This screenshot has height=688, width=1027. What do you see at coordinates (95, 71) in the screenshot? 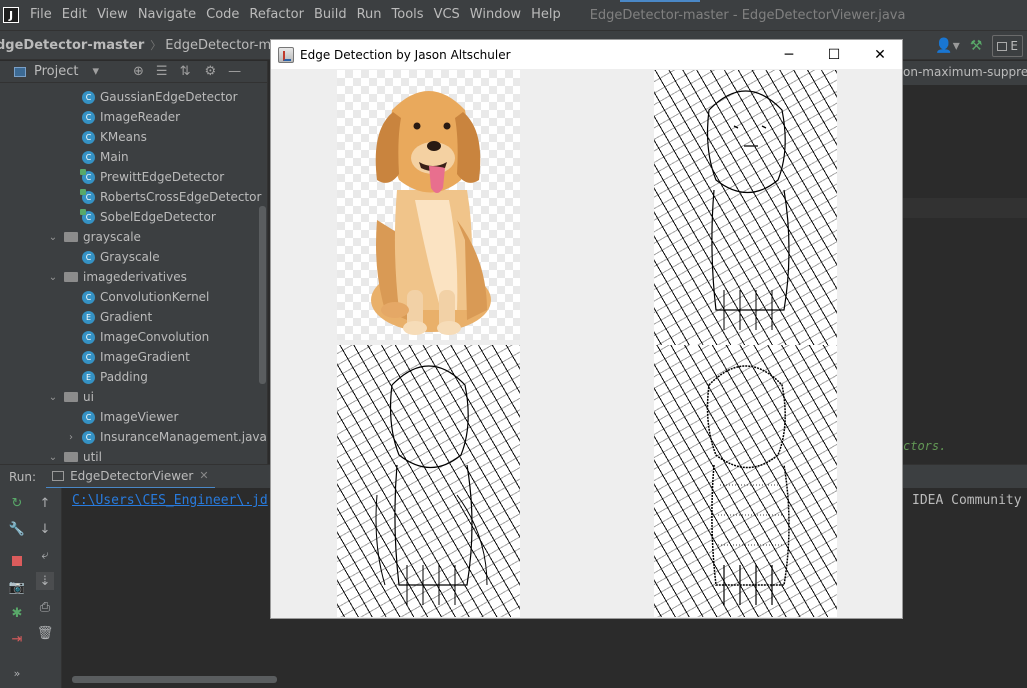
I see `chevron-down-icon: ▾` at bounding box center [95, 71].